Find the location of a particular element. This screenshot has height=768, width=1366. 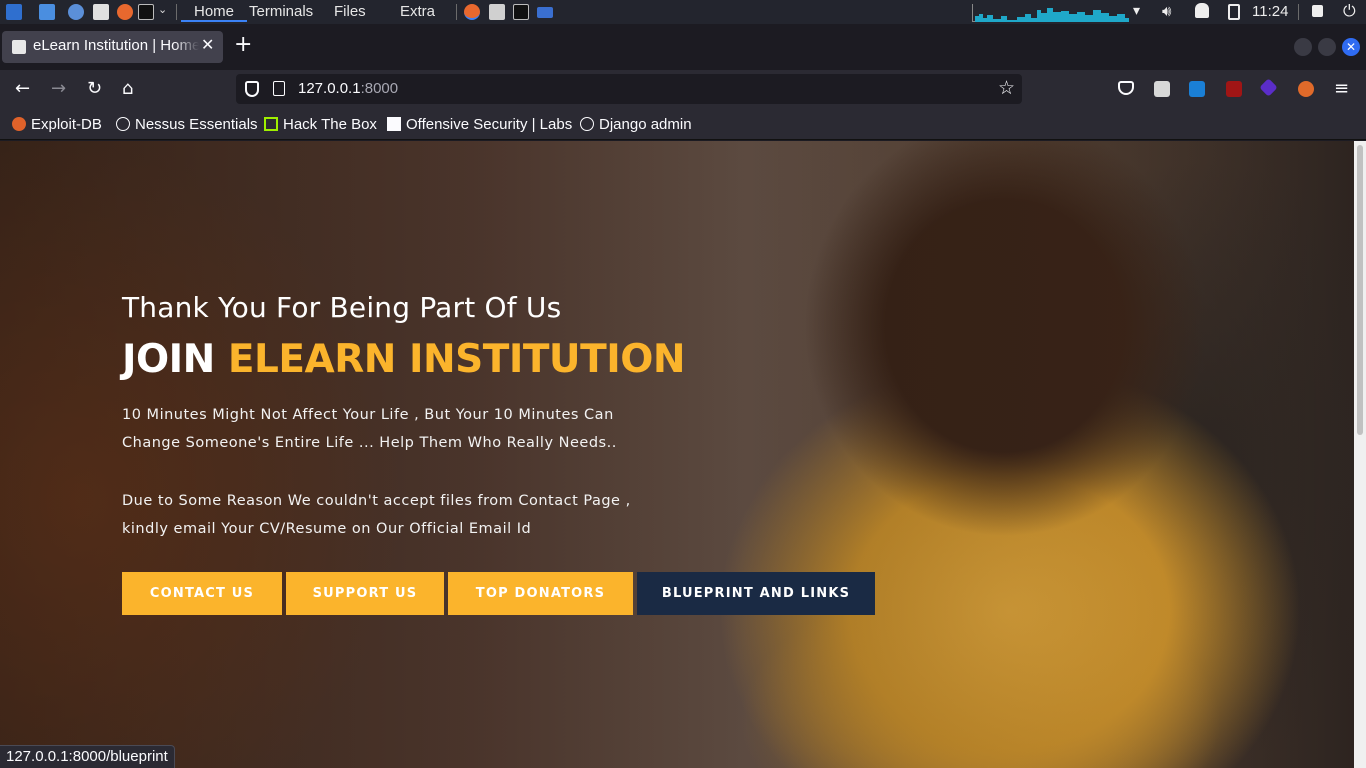

bookmark-django-admin: Django admin is located at coordinates (636, 124).